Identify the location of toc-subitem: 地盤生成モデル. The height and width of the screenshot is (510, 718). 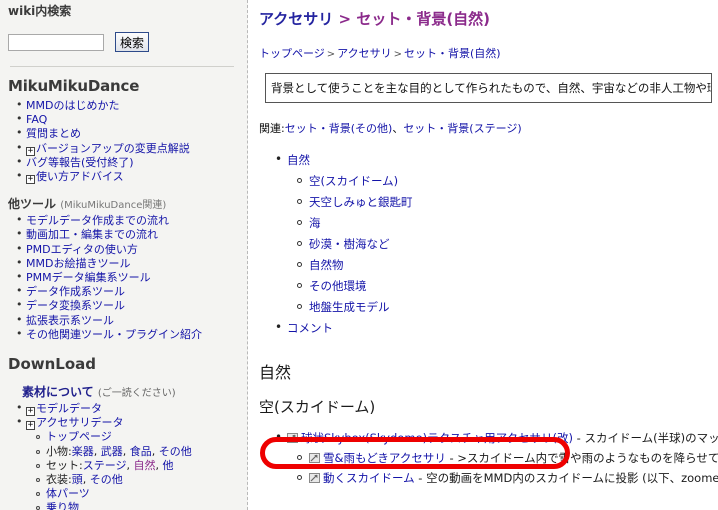
(507, 307).